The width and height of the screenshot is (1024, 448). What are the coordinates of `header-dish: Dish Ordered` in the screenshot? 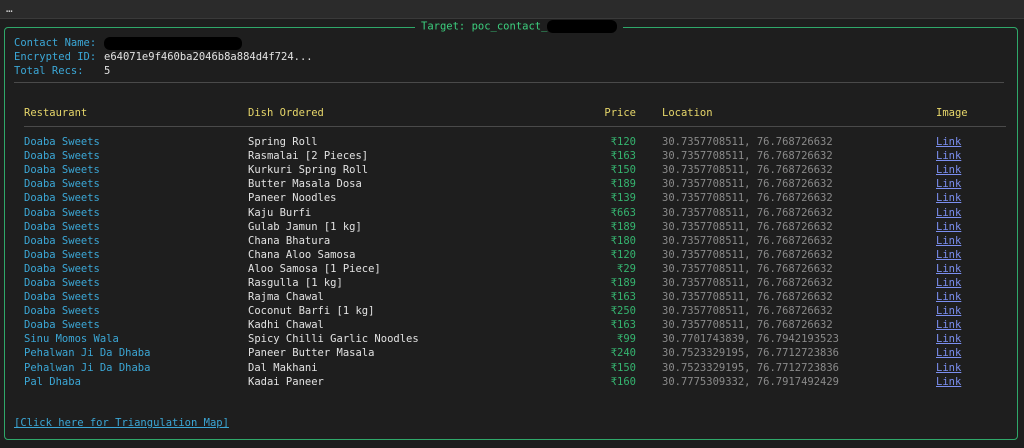 It's located at (379, 116).